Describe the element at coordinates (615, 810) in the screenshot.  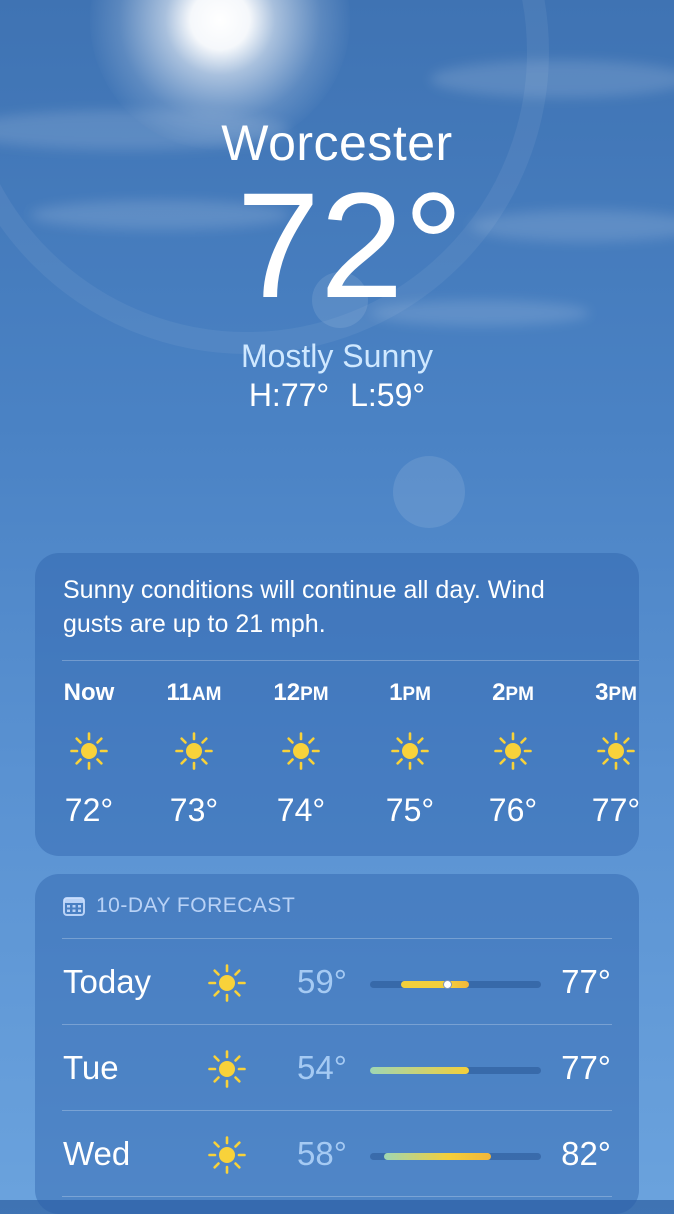
I see `hour-temp: 77°` at that location.